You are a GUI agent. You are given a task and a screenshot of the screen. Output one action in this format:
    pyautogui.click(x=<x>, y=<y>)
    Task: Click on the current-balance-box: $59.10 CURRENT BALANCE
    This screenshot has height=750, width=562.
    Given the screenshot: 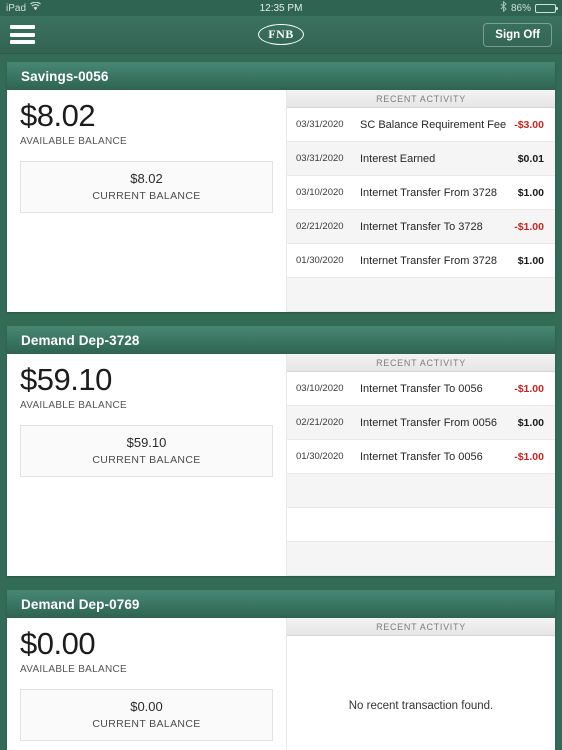 What is the action you would take?
    pyautogui.click(x=146, y=450)
    